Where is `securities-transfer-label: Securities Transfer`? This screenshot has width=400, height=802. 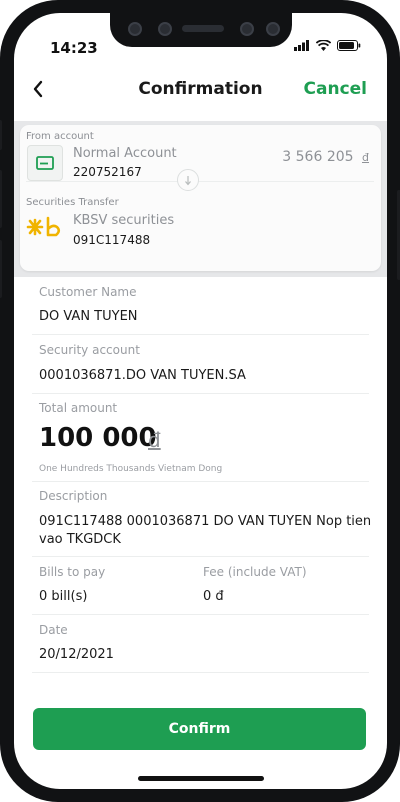
securities-transfer-label: Securities Transfer is located at coordinates (72, 202).